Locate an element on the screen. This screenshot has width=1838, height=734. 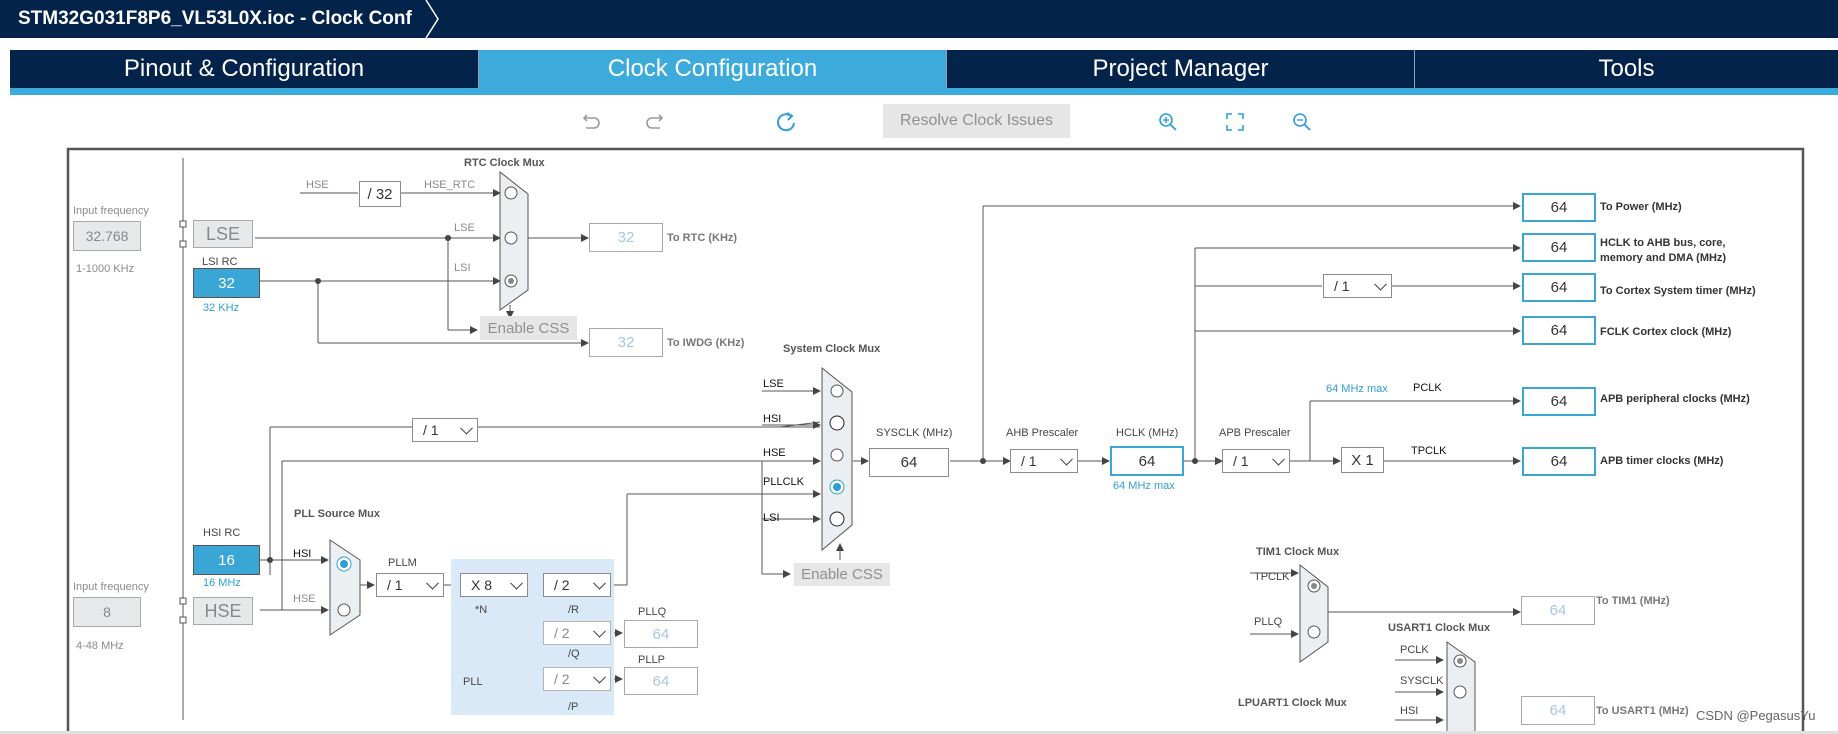
rtc-output-label: To RTC (KHz) is located at coordinates (702, 238).